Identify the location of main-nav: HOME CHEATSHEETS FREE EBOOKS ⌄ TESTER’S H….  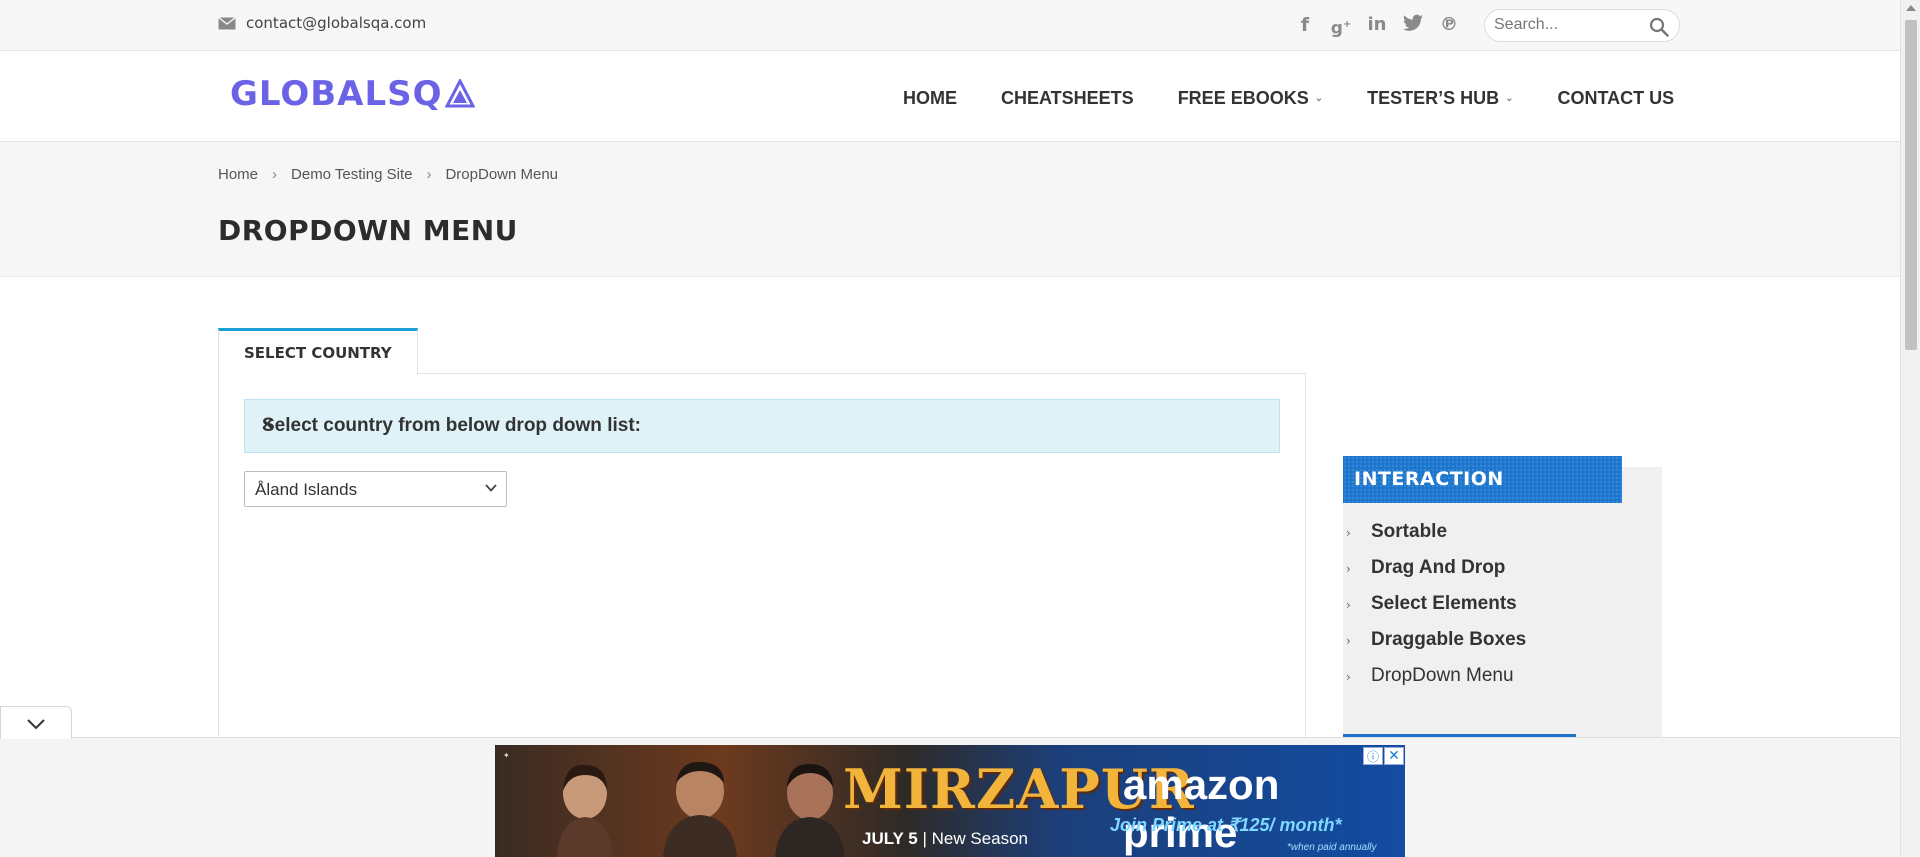
(1288, 98).